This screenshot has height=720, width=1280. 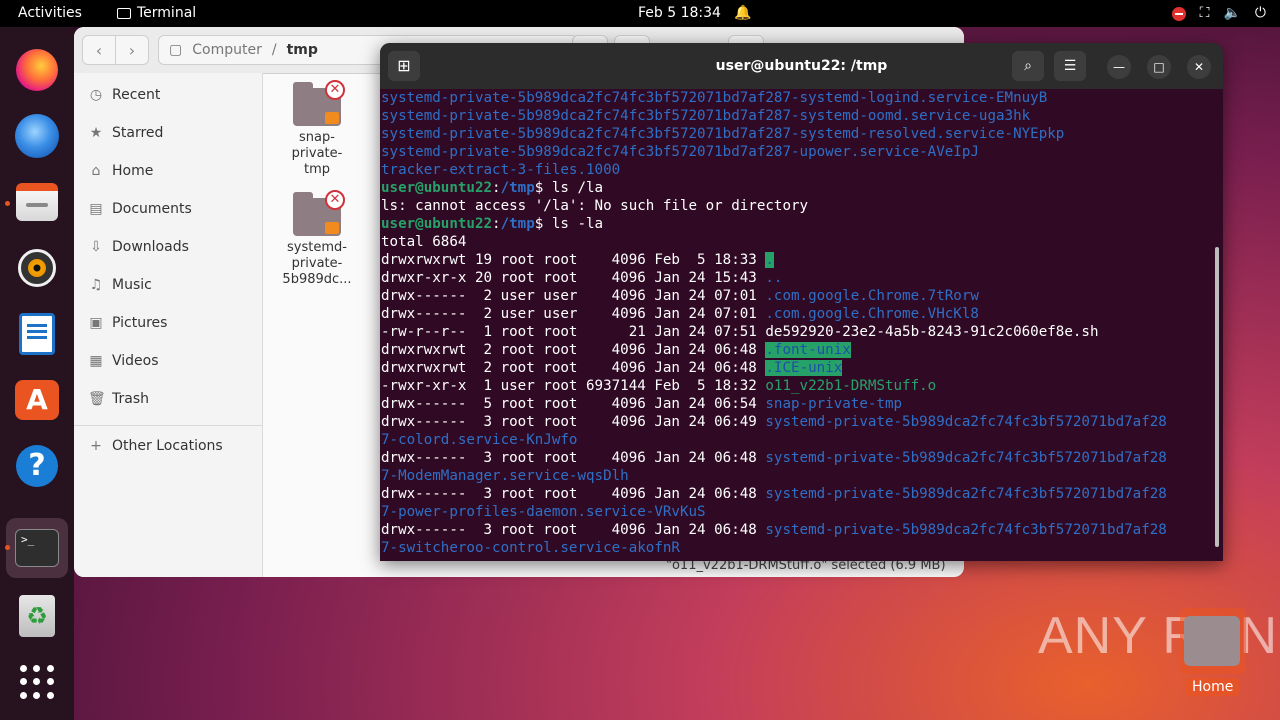 I want to click on dock-firefox, so click(x=37, y=70).